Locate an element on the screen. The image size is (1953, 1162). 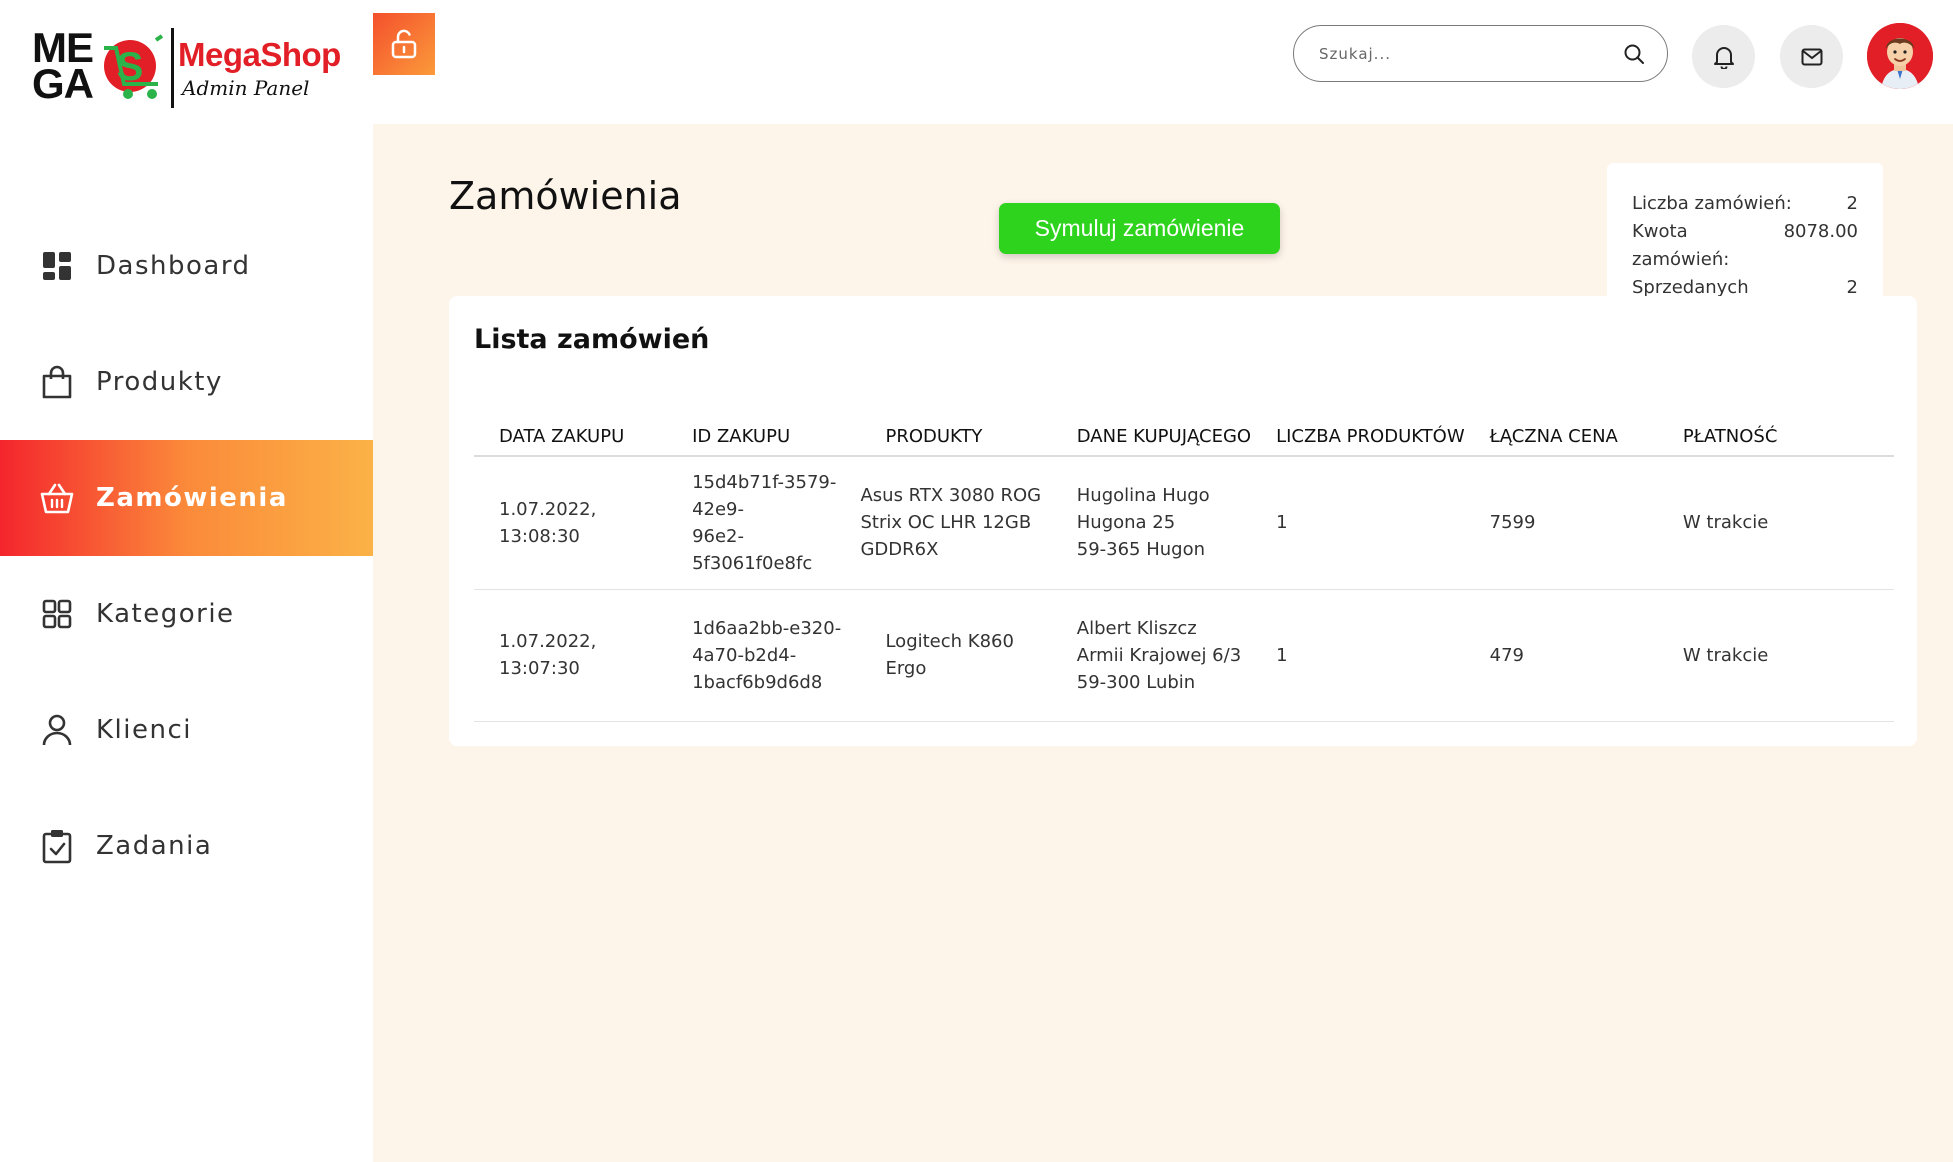
megashop-logo: ME GA S MegaShop Admin Panel is located at coordinates (192, 71).